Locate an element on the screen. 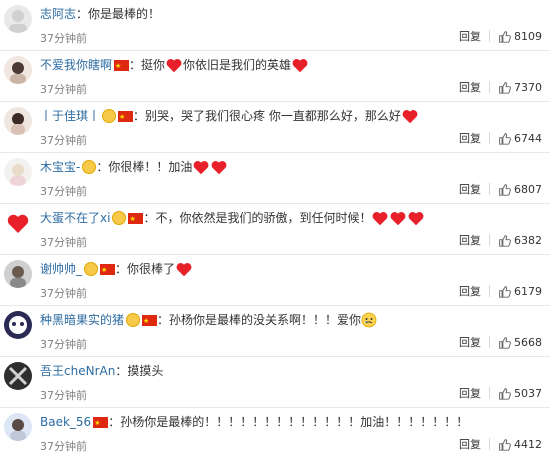 This screenshot has height=459, width=550. like-button: 8109 is located at coordinates (520, 36).